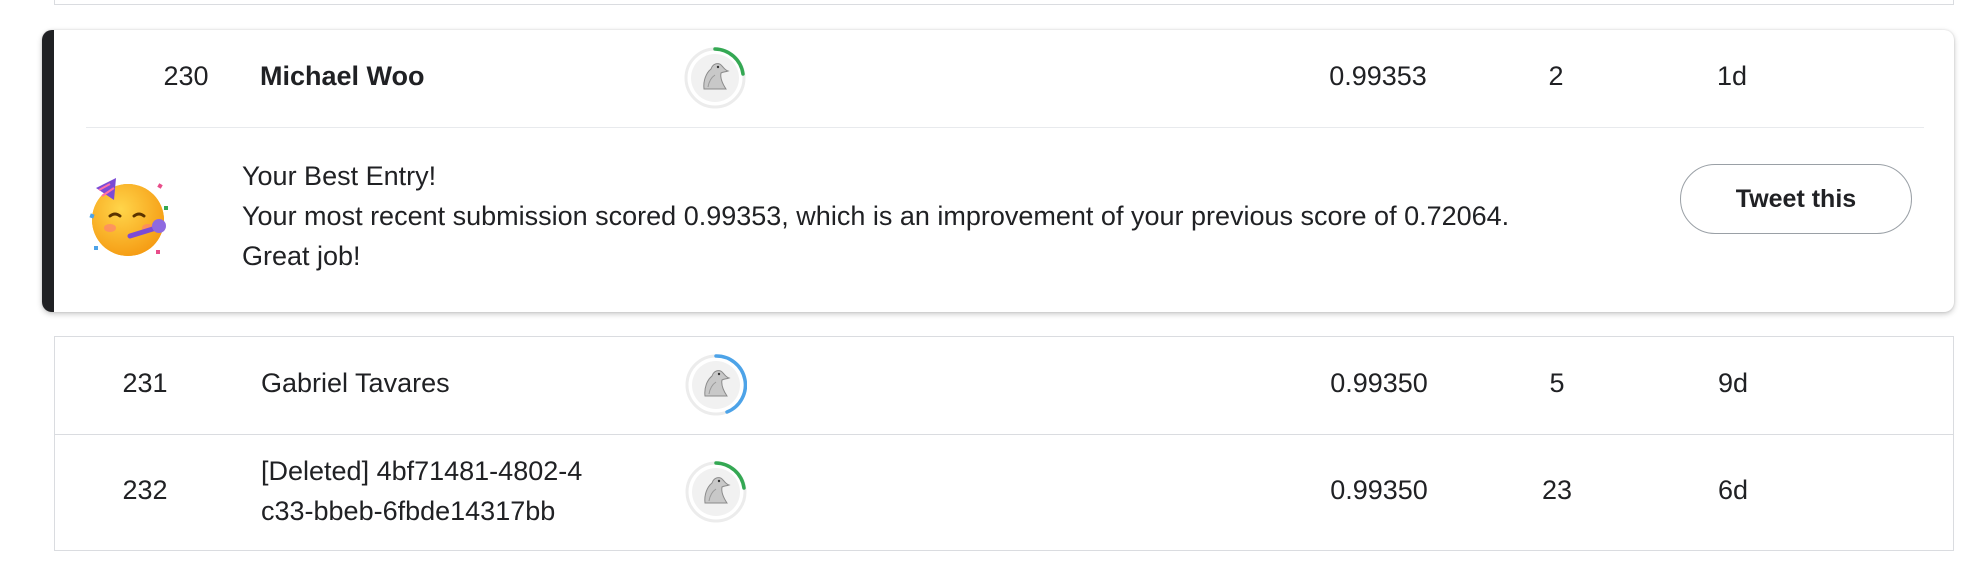  I want to click on rank-cell: 232, so click(145, 490).